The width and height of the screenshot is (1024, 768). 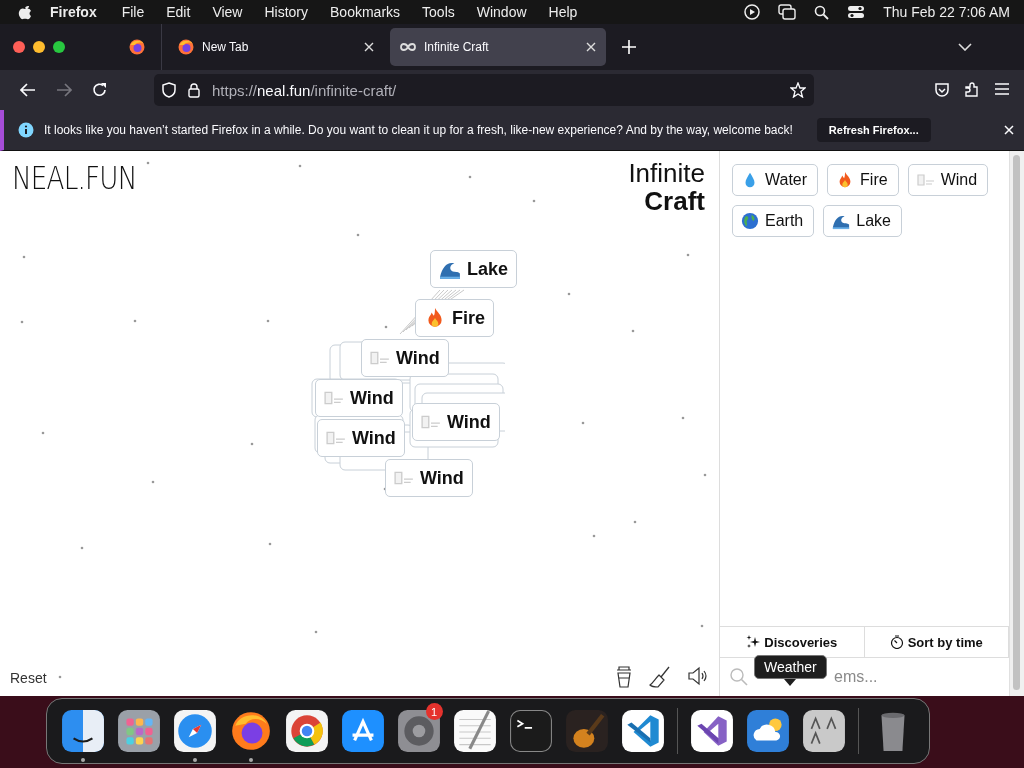 What do you see at coordinates (1016, 423) in the screenshot?
I see `scrollbar` at bounding box center [1016, 423].